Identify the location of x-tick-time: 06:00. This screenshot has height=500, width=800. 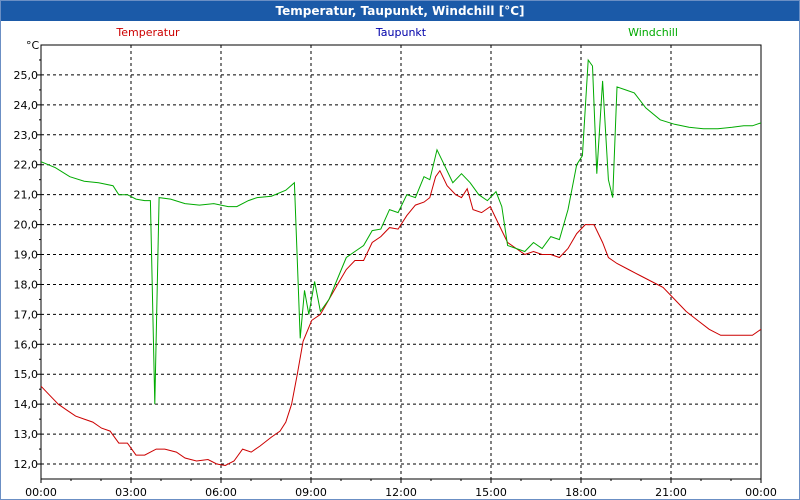
(221, 492).